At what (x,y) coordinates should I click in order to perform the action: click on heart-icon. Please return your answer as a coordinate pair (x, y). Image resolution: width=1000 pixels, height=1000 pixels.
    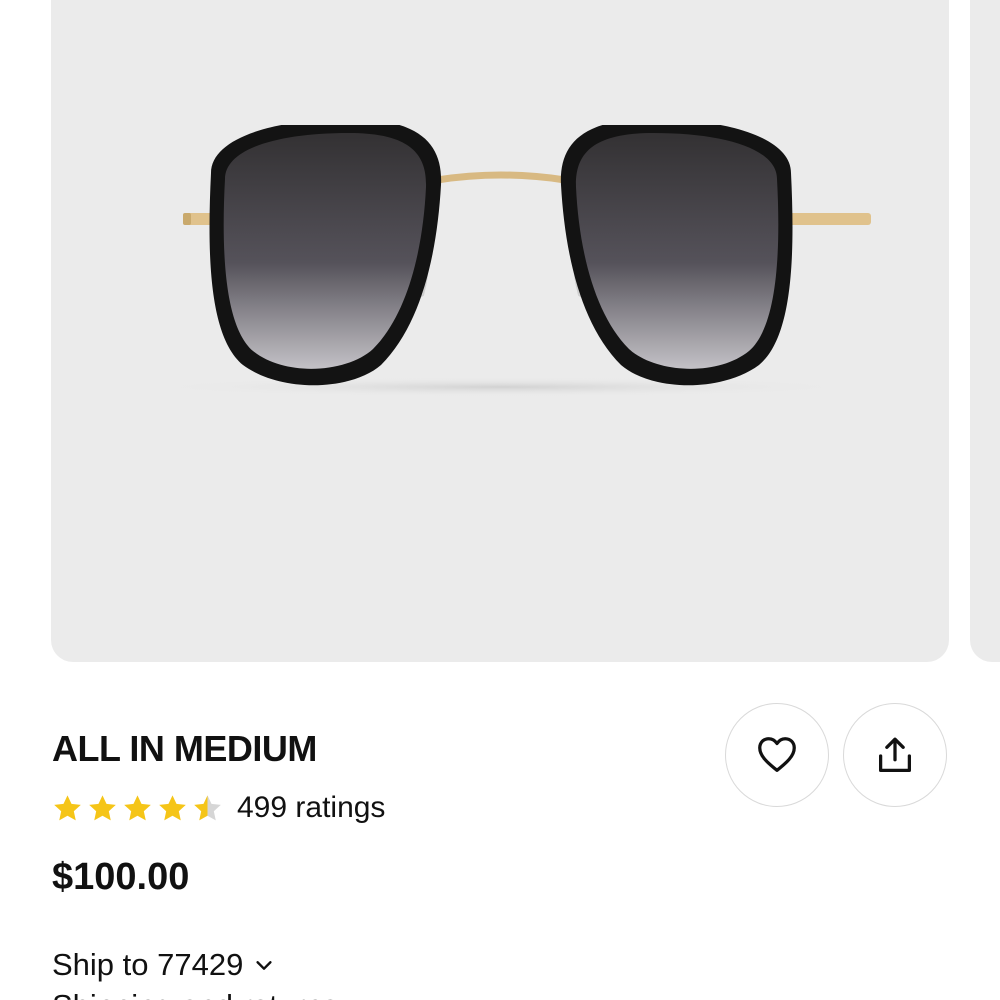
    Looking at the image, I should click on (777, 754).